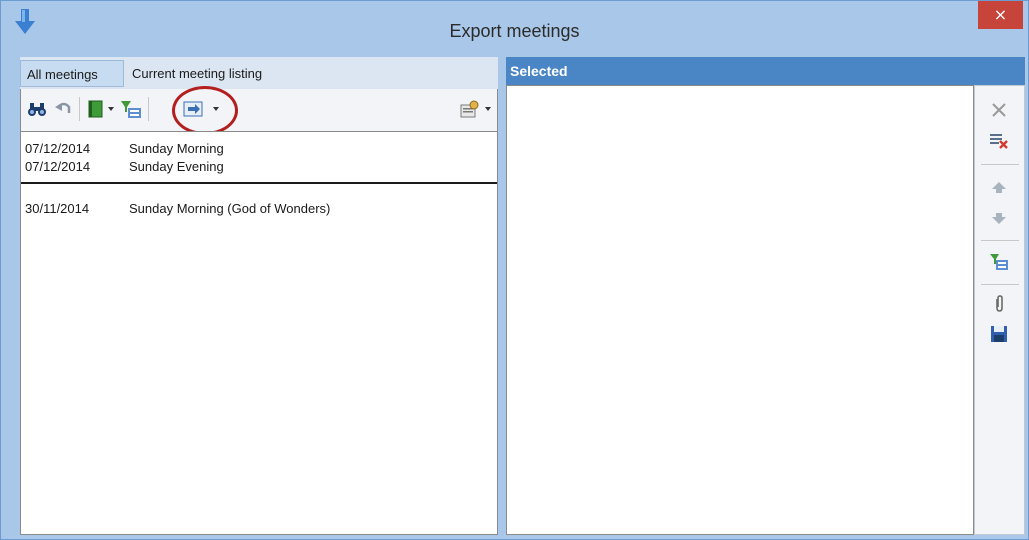 The width and height of the screenshot is (1029, 540). I want to click on close-button: ×, so click(1000, 15).